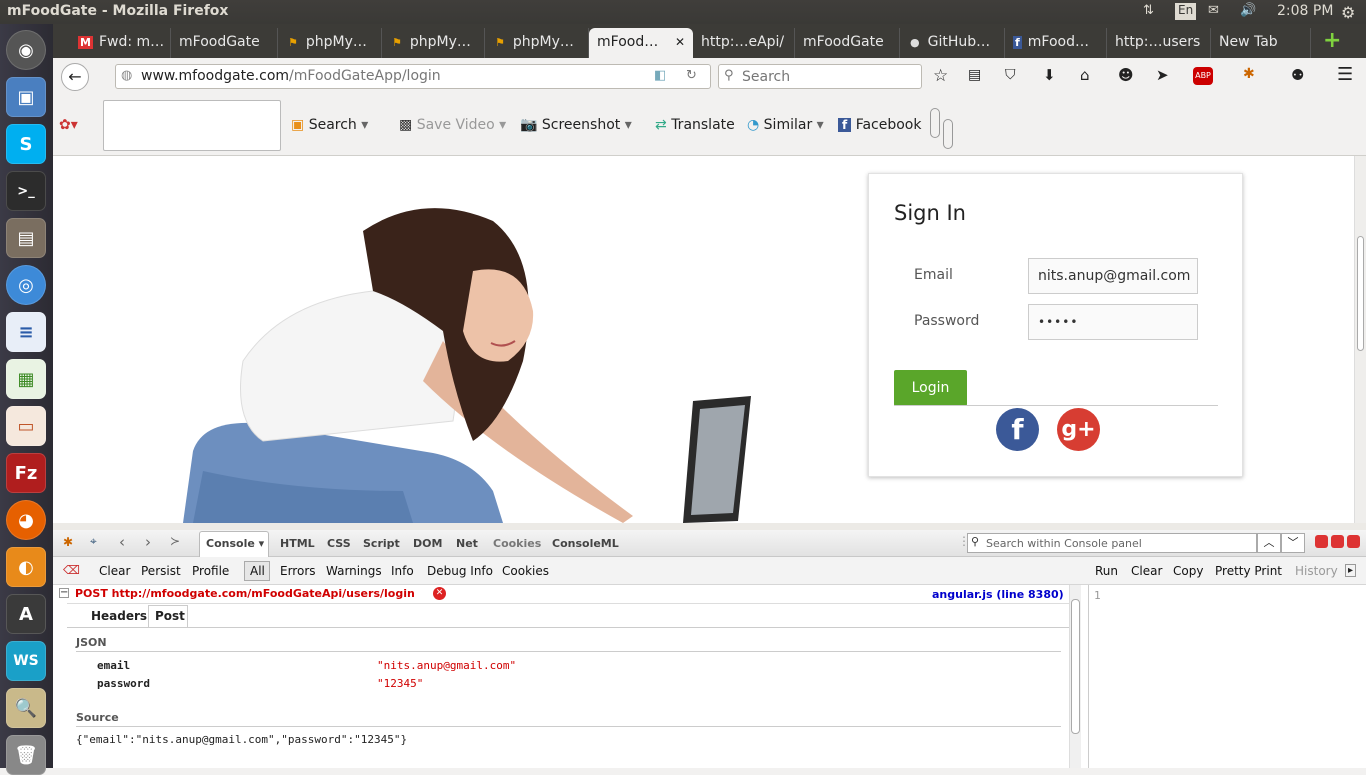 Image resolution: width=1366 pixels, height=775 pixels. I want to click on tab-console: Console ▾, so click(235, 543).